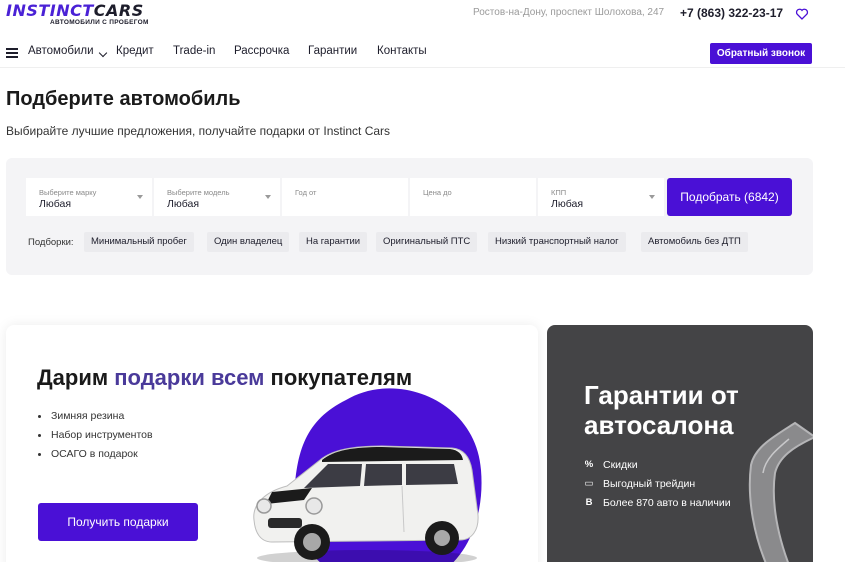 This screenshot has height=562, width=845. I want to click on year-from-label: Год от, so click(306, 192).